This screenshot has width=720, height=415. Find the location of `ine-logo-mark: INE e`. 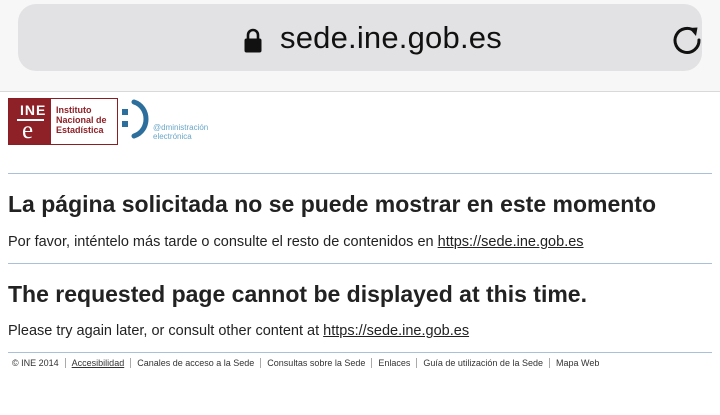

ine-logo-mark: INE e is located at coordinates (30, 121).